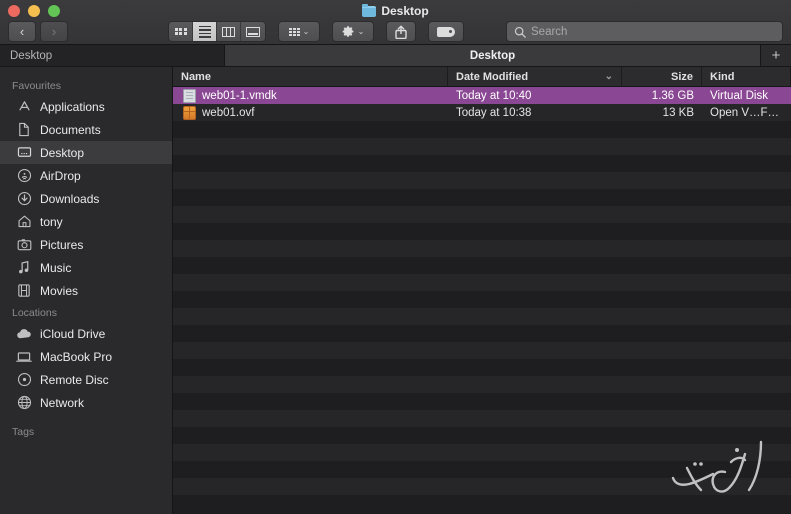  Describe the element at coordinates (62, 244) in the screenshot. I see `sidebar-item-label: Pictures` at that location.